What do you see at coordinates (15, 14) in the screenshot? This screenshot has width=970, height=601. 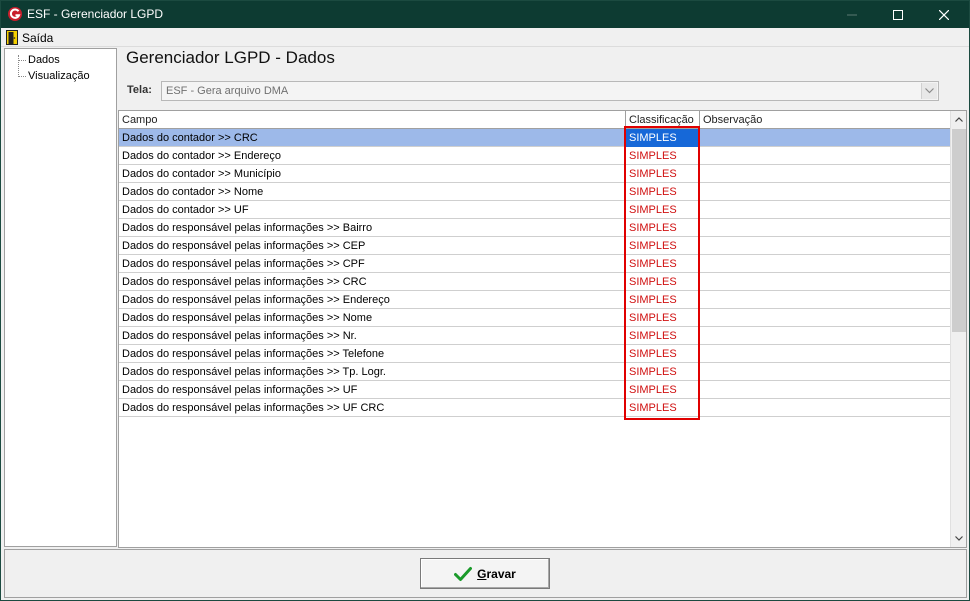 I see `app-logo-icon` at bounding box center [15, 14].